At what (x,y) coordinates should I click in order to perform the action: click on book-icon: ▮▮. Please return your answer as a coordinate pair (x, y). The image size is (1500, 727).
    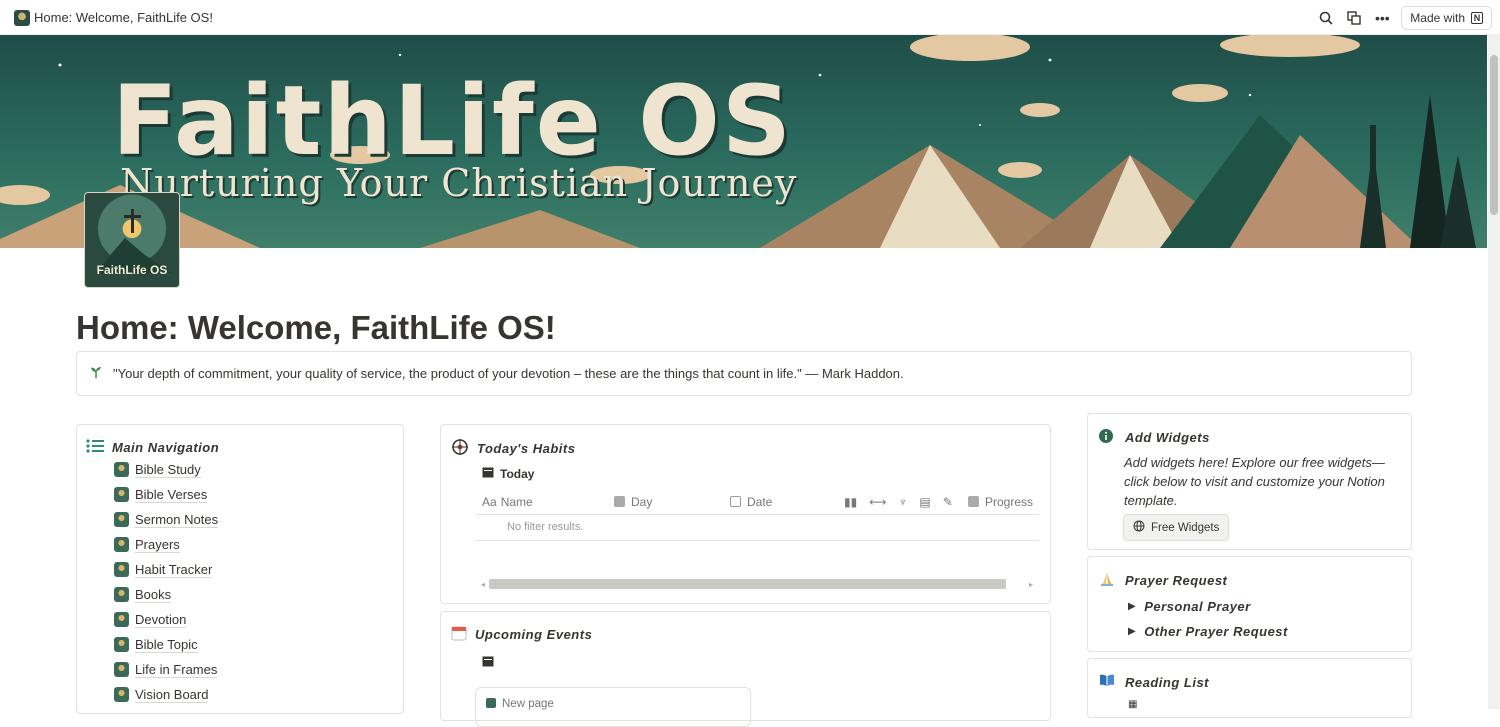
    Looking at the image, I should click on (850, 502).